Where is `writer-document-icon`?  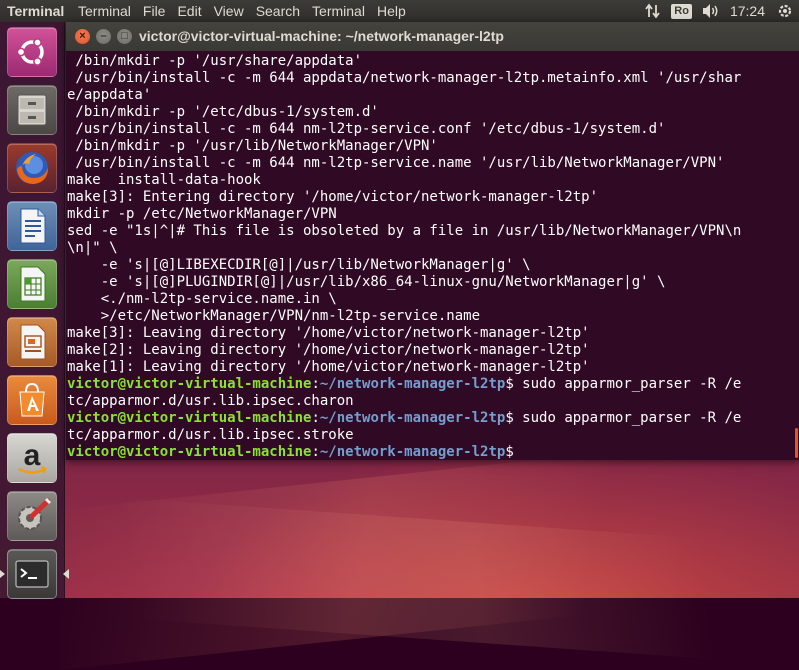 writer-document-icon is located at coordinates (33, 226).